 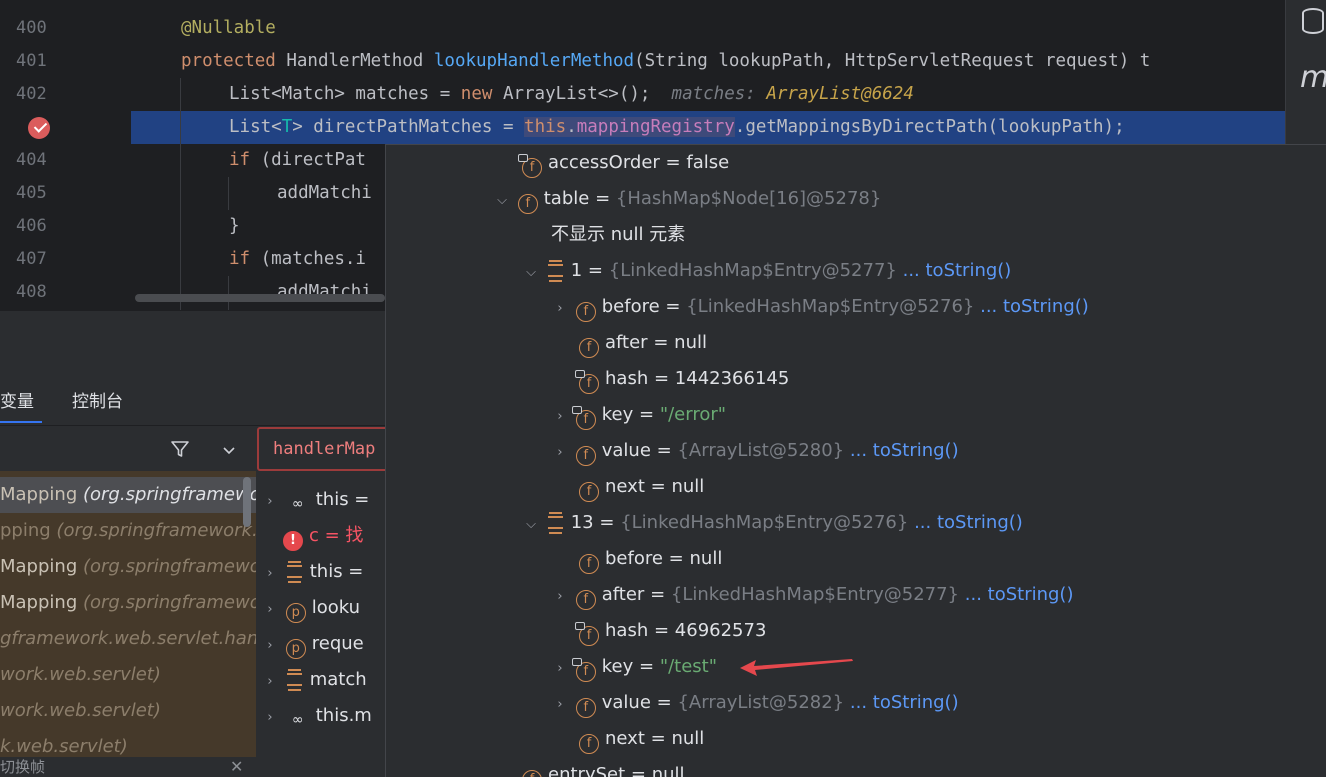 I want to click on frame-package: (org.springframewor, so click(x=169, y=494).